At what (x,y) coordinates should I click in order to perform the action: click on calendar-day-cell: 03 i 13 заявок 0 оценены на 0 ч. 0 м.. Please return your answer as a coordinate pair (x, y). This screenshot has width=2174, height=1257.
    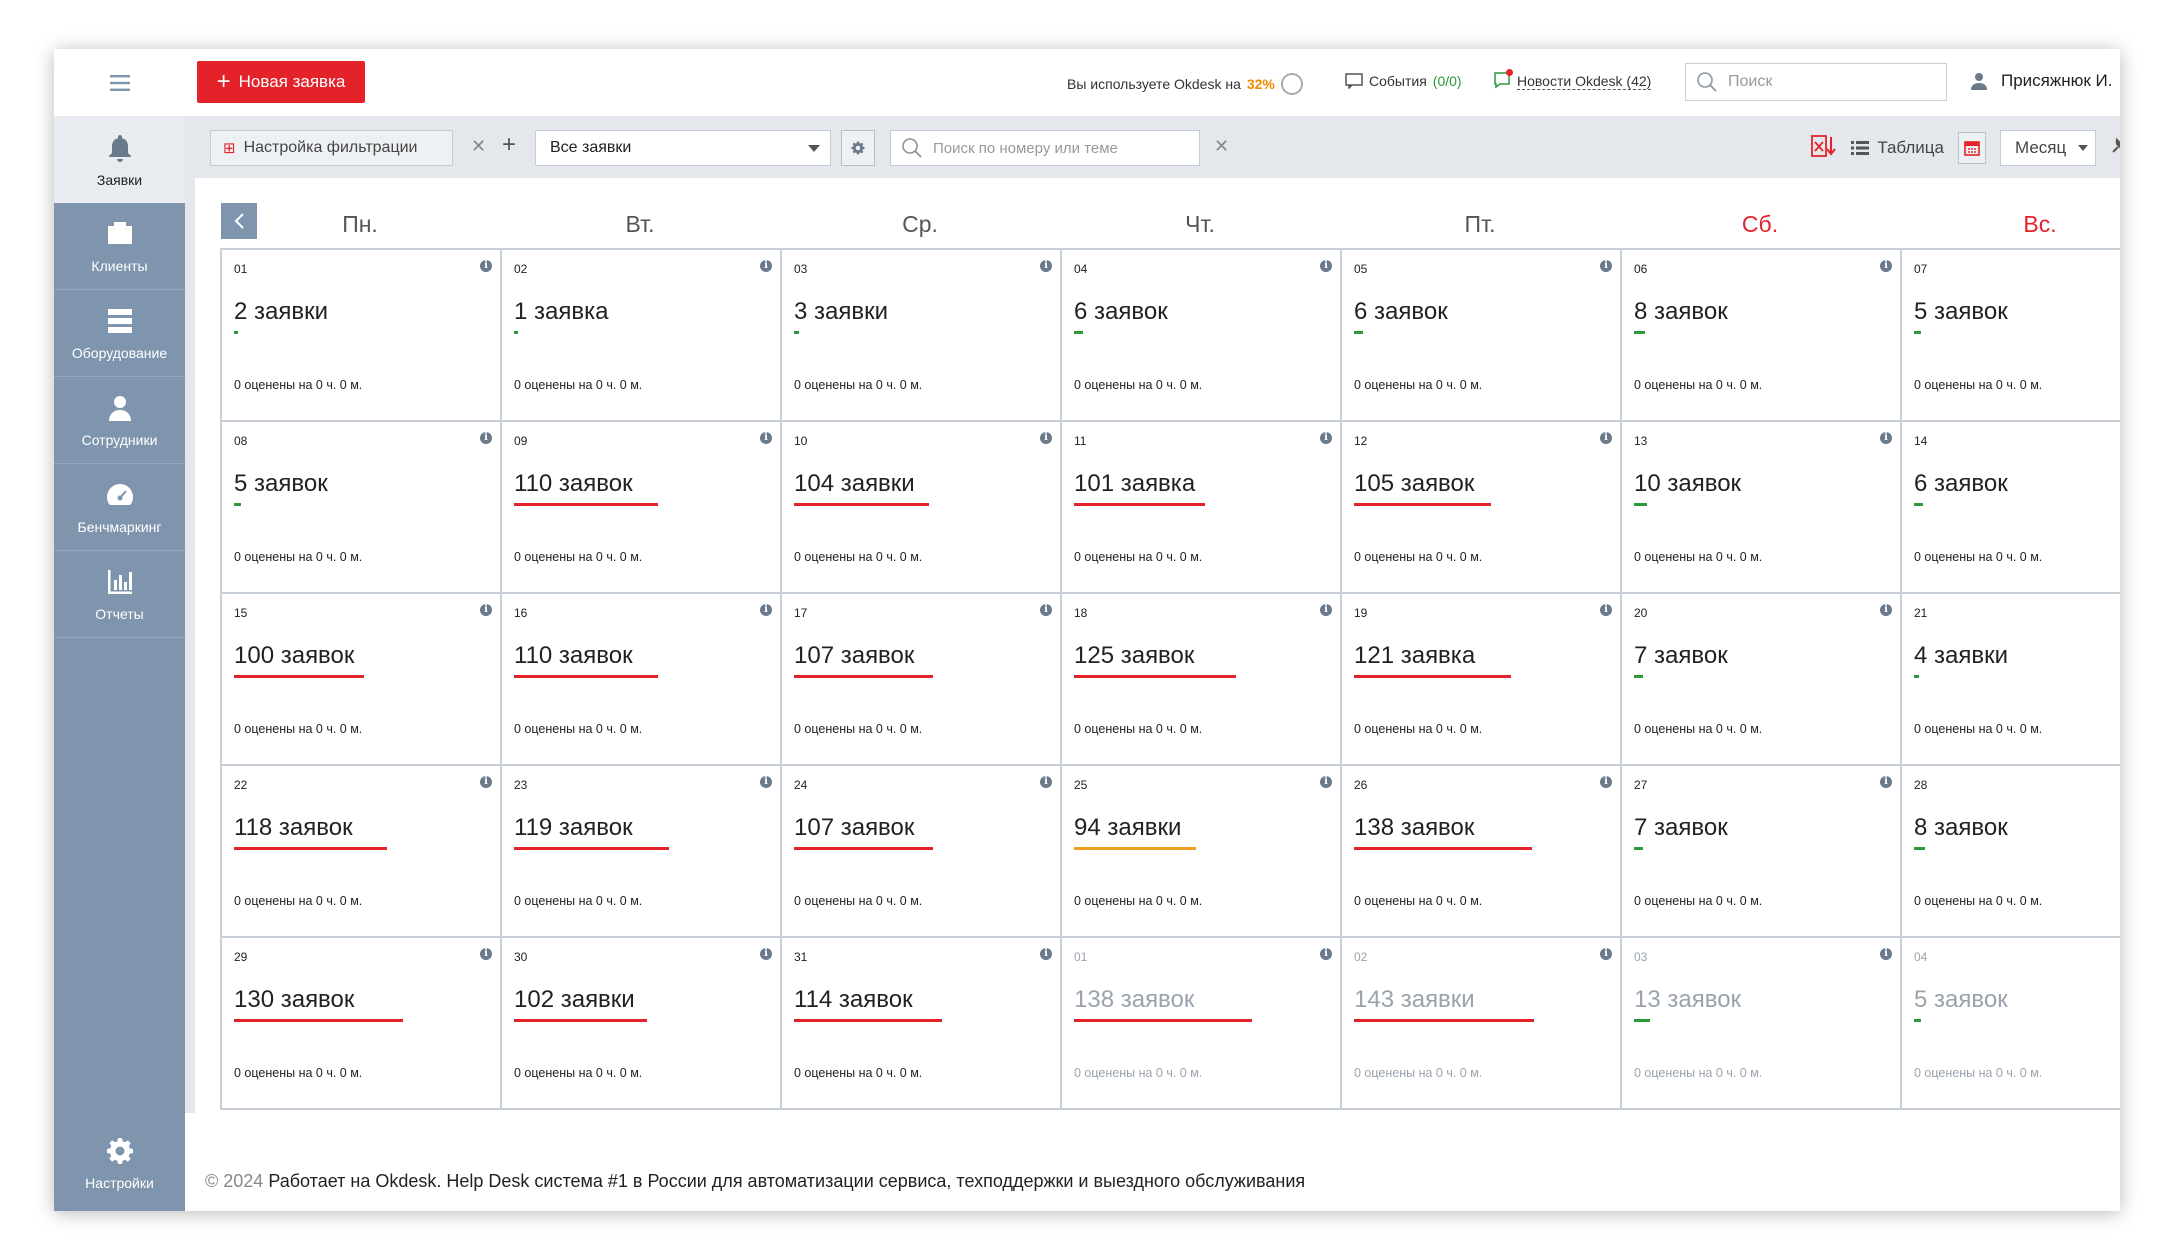
    Looking at the image, I should click on (1760, 1024).